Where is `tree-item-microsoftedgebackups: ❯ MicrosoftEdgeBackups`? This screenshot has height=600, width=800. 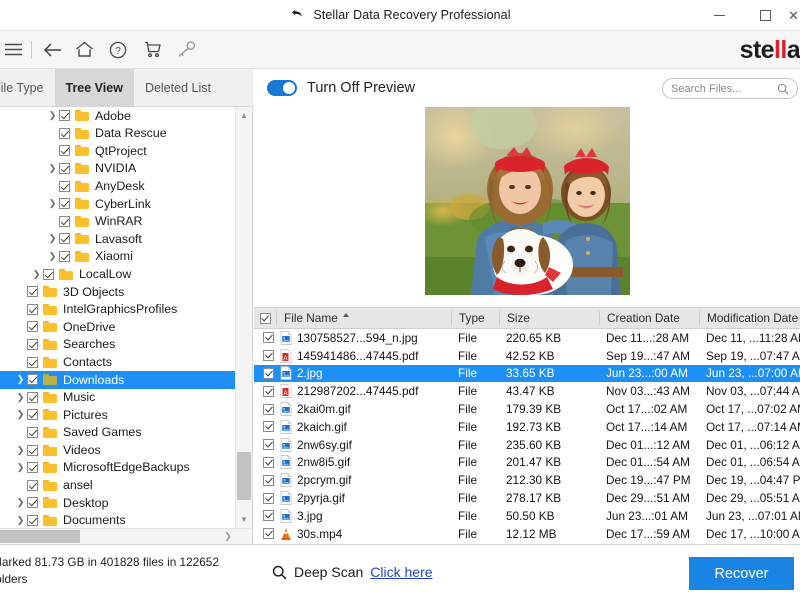
tree-item-microsoftedgebackups: ❯ MicrosoftEdgeBackups is located at coordinates (118, 468).